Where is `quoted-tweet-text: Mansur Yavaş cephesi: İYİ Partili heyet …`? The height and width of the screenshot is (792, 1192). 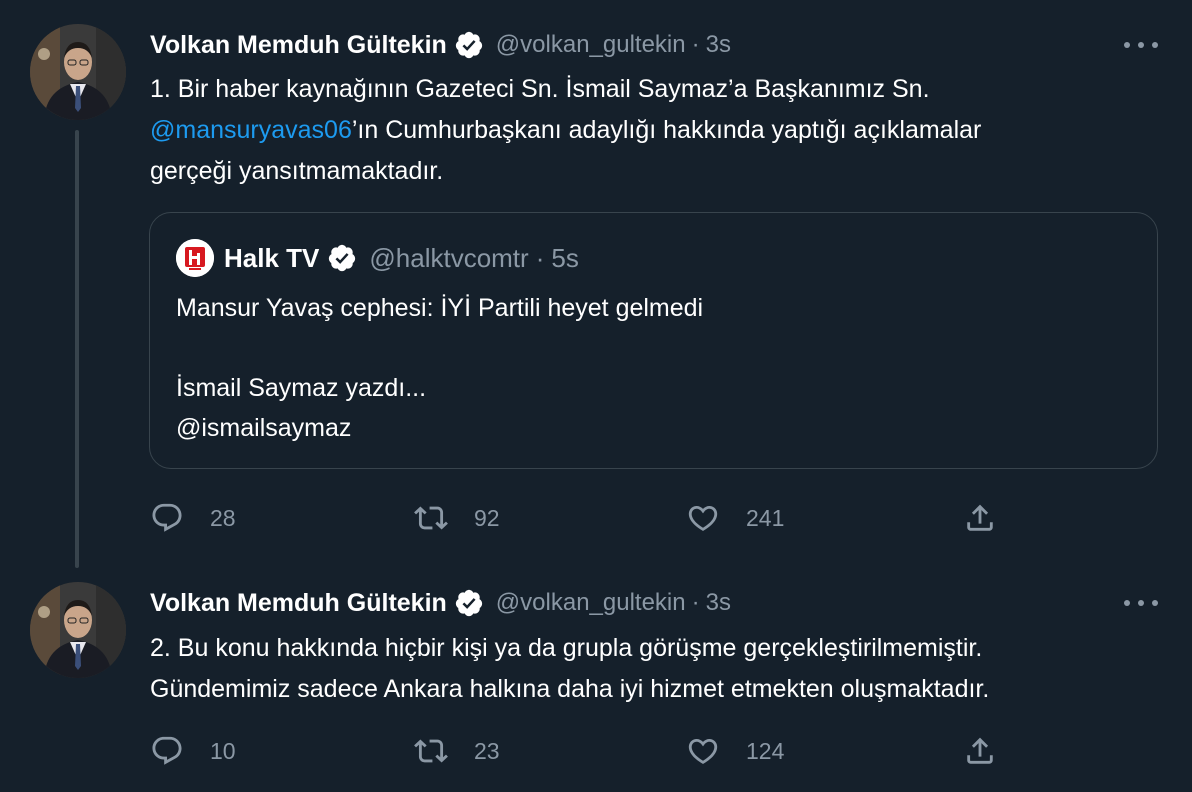 quoted-tweet-text: Mansur Yavaş cephesi: İYİ Partili heyet … is located at coordinates (439, 368).